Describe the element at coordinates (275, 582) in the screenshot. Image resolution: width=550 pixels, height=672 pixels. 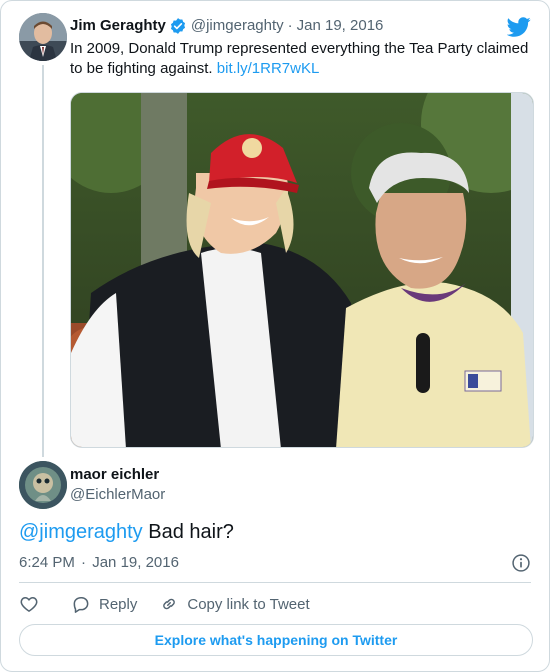
I see `actions-divider` at that location.